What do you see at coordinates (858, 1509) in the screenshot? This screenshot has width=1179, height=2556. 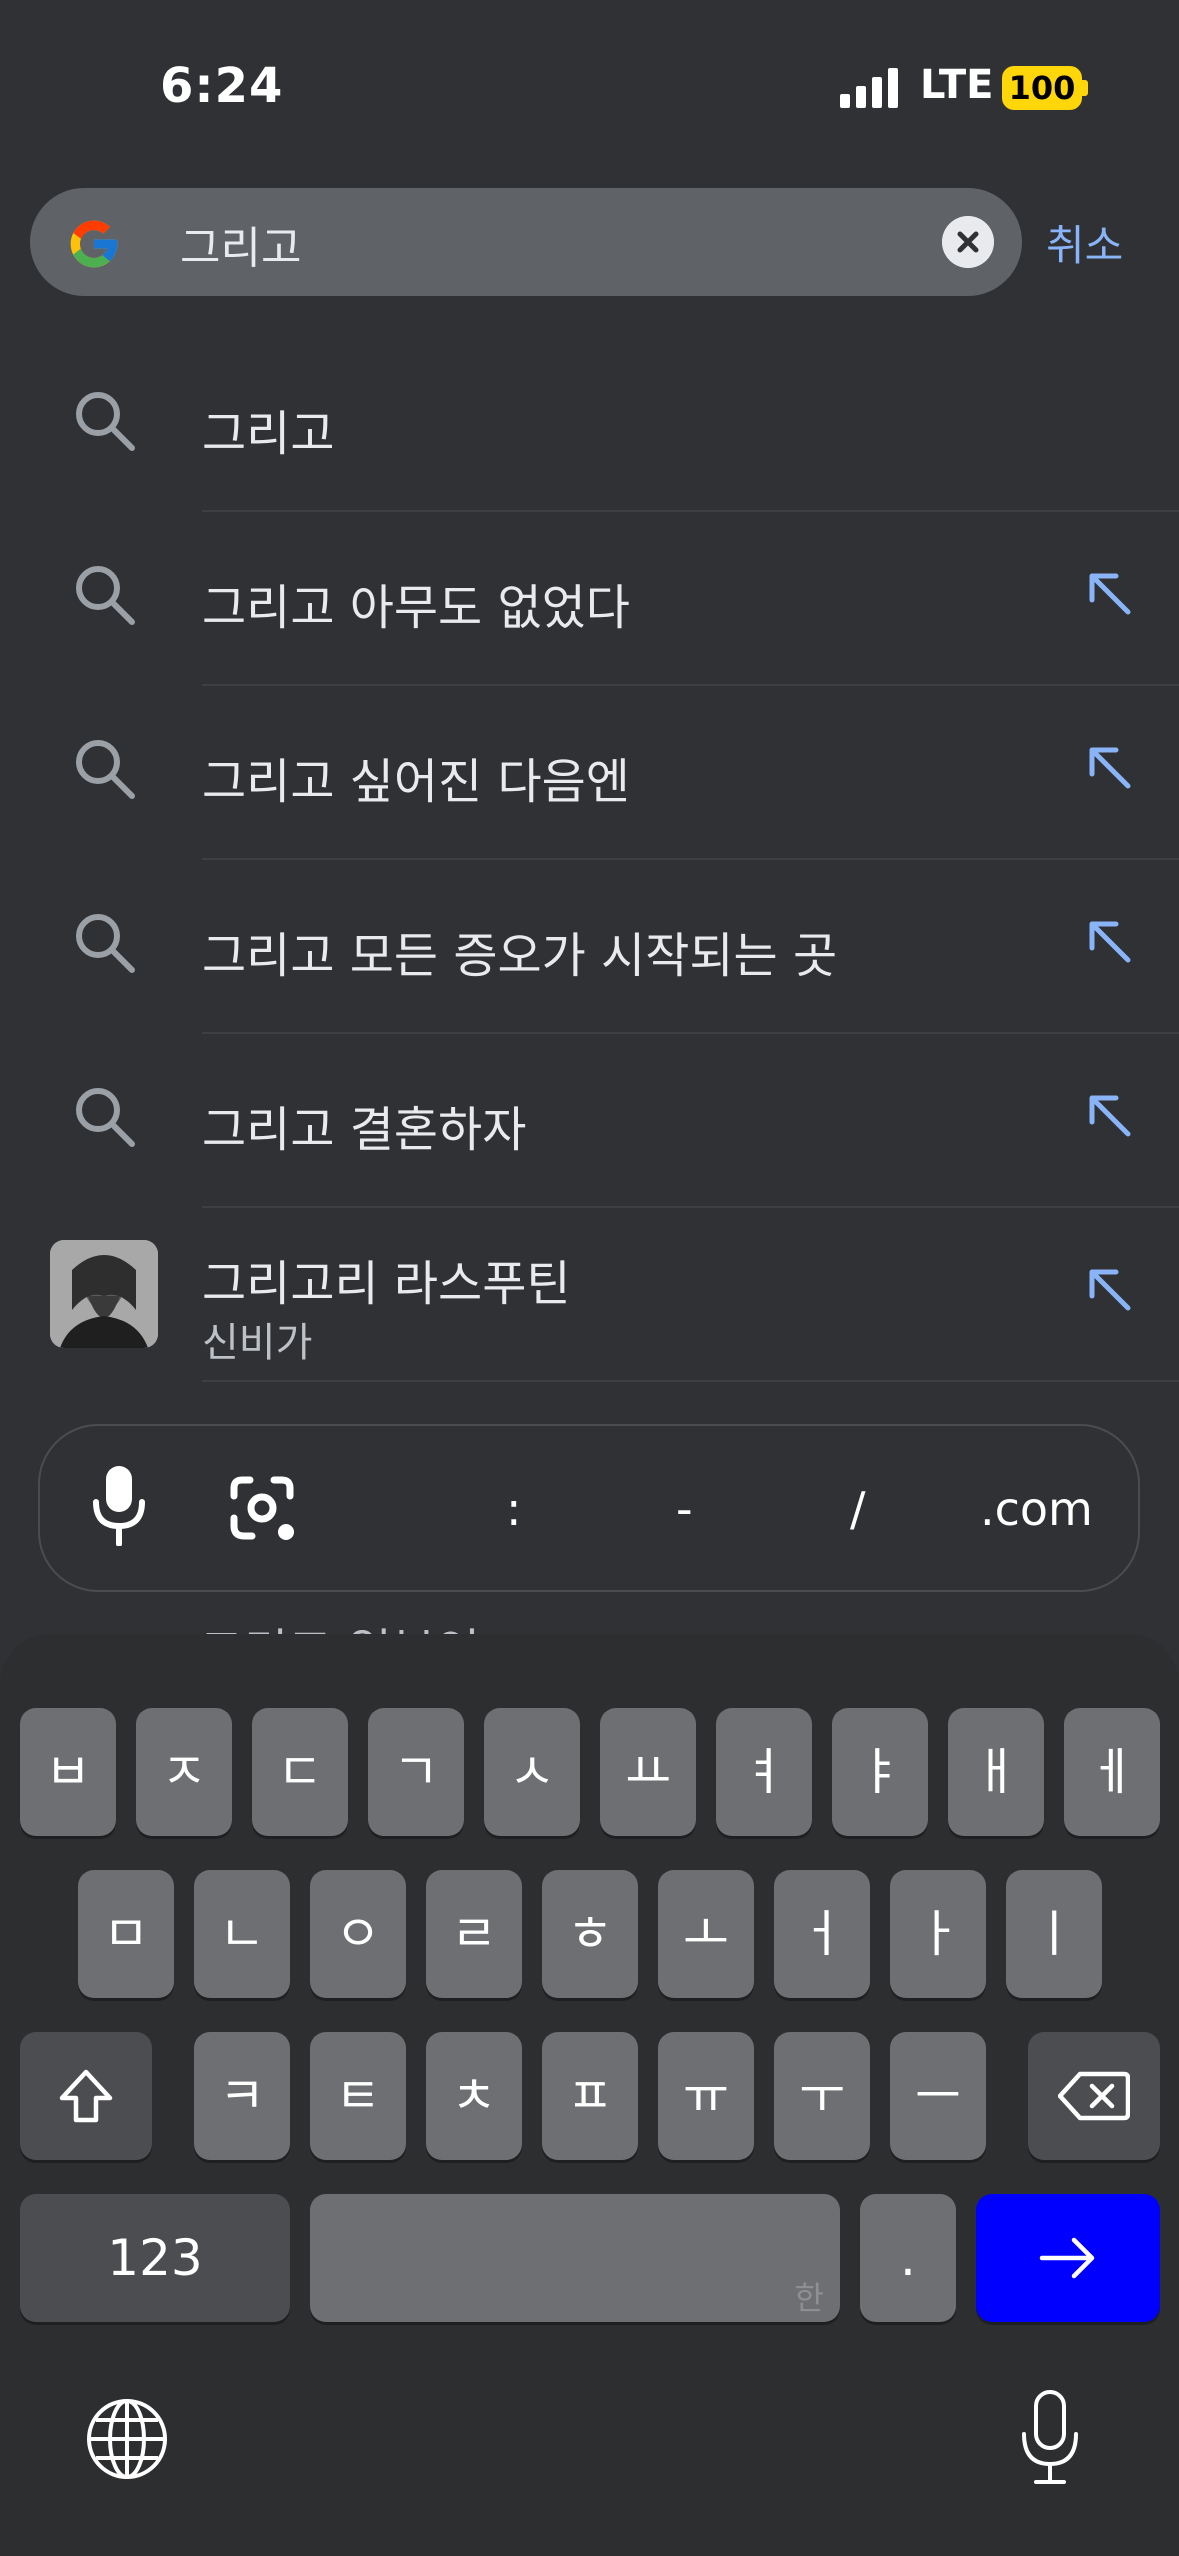 I see `slash-key: /` at bounding box center [858, 1509].